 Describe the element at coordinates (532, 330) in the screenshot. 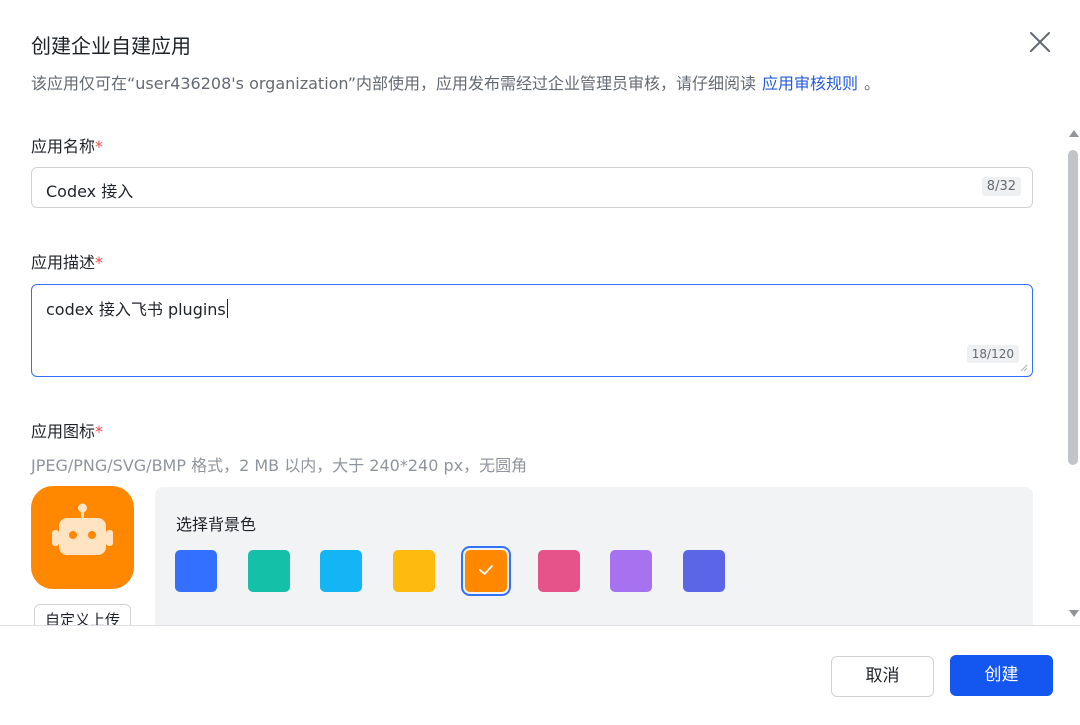

I see `app-desc-textarea: codex 接入飞书 plugins 18/120` at that location.